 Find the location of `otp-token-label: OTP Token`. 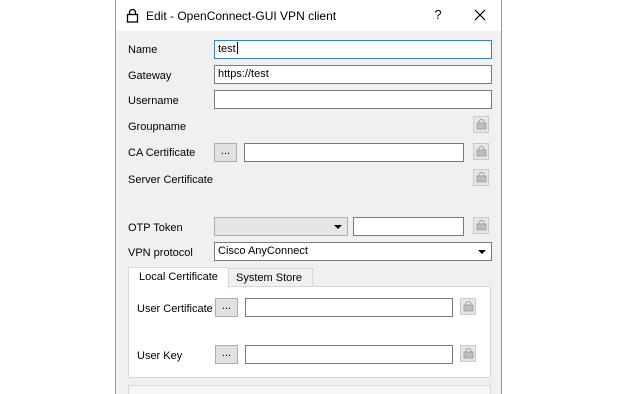

otp-token-label: OTP Token is located at coordinates (155, 228).